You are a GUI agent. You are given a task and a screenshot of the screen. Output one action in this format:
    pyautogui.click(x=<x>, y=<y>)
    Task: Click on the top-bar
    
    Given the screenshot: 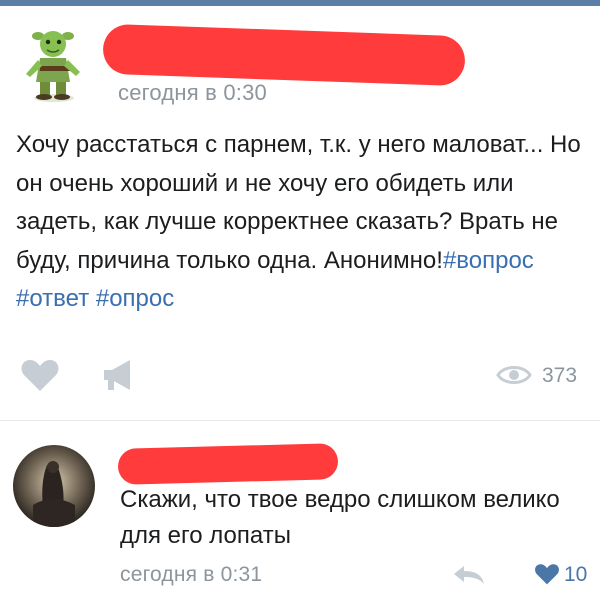 What is the action you would take?
    pyautogui.click(x=300, y=3)
    